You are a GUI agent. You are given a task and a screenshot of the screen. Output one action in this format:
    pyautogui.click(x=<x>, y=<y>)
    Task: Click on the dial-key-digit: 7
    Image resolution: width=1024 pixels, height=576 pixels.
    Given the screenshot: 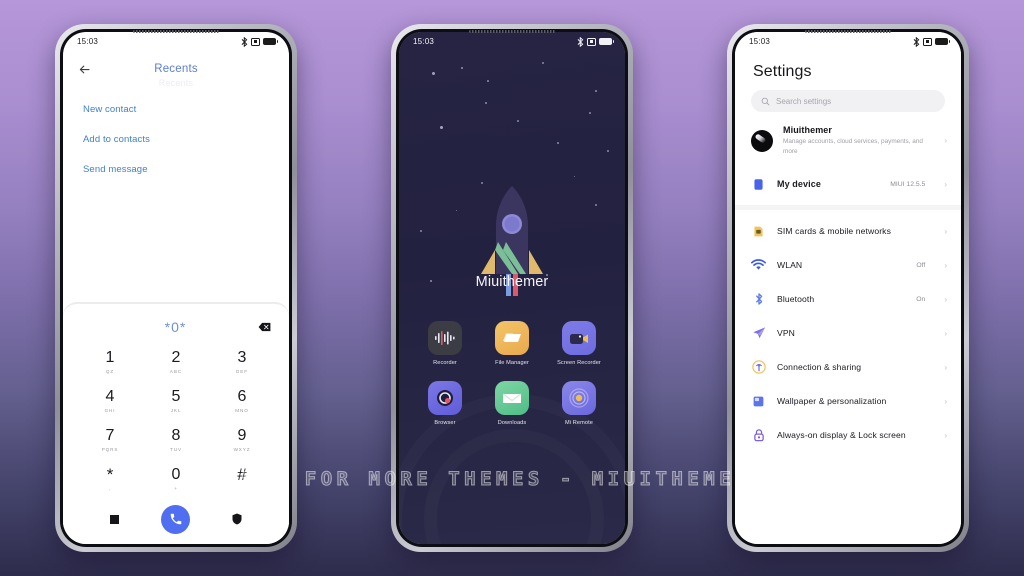 What is the action you would take?
    pyautogui.click(x=110, y=435)
    